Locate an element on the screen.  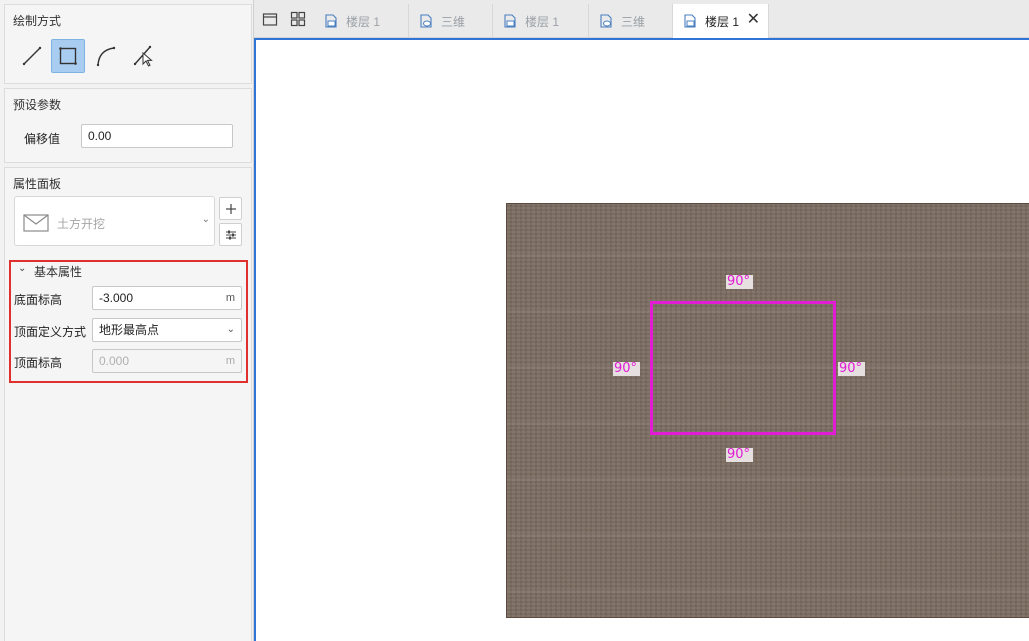
grid-view-icon is located at coordinates (298, 19).